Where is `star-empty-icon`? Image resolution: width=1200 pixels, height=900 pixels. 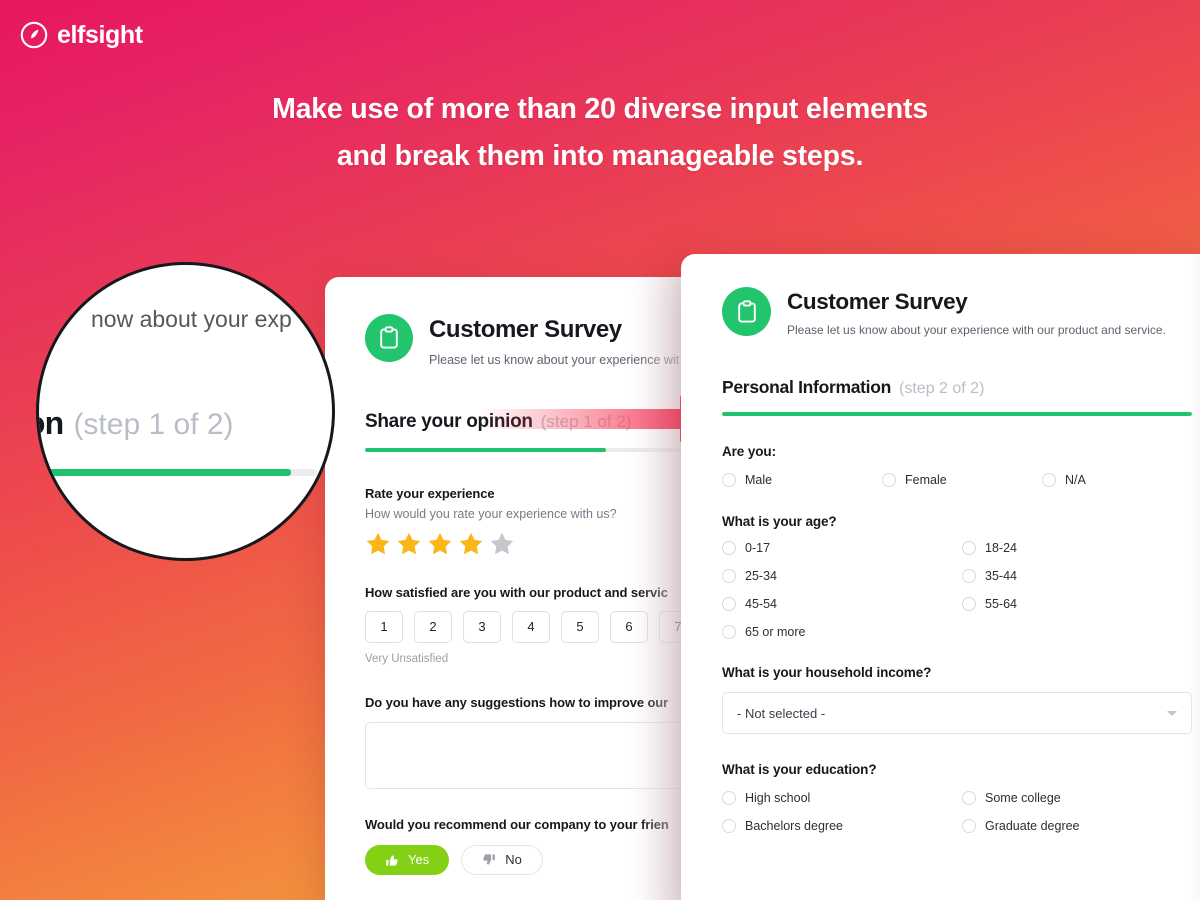 star-empty-icon is located at coordinates (502, 544).